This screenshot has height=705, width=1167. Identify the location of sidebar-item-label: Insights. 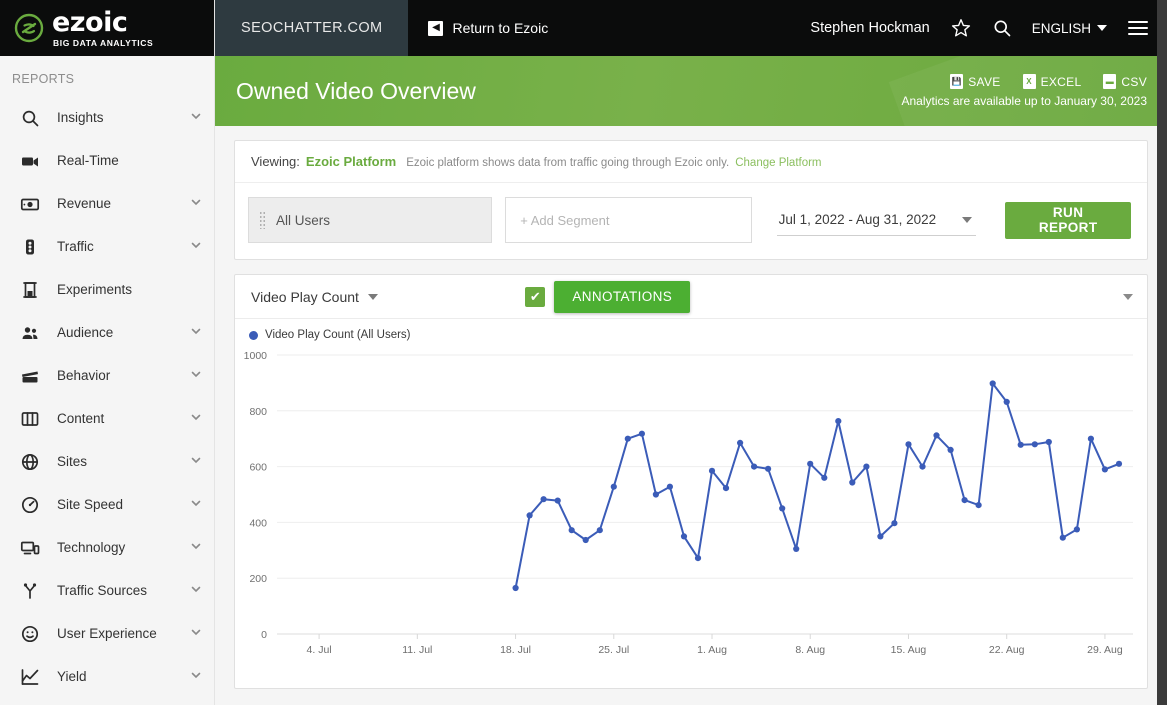
(80, 117).